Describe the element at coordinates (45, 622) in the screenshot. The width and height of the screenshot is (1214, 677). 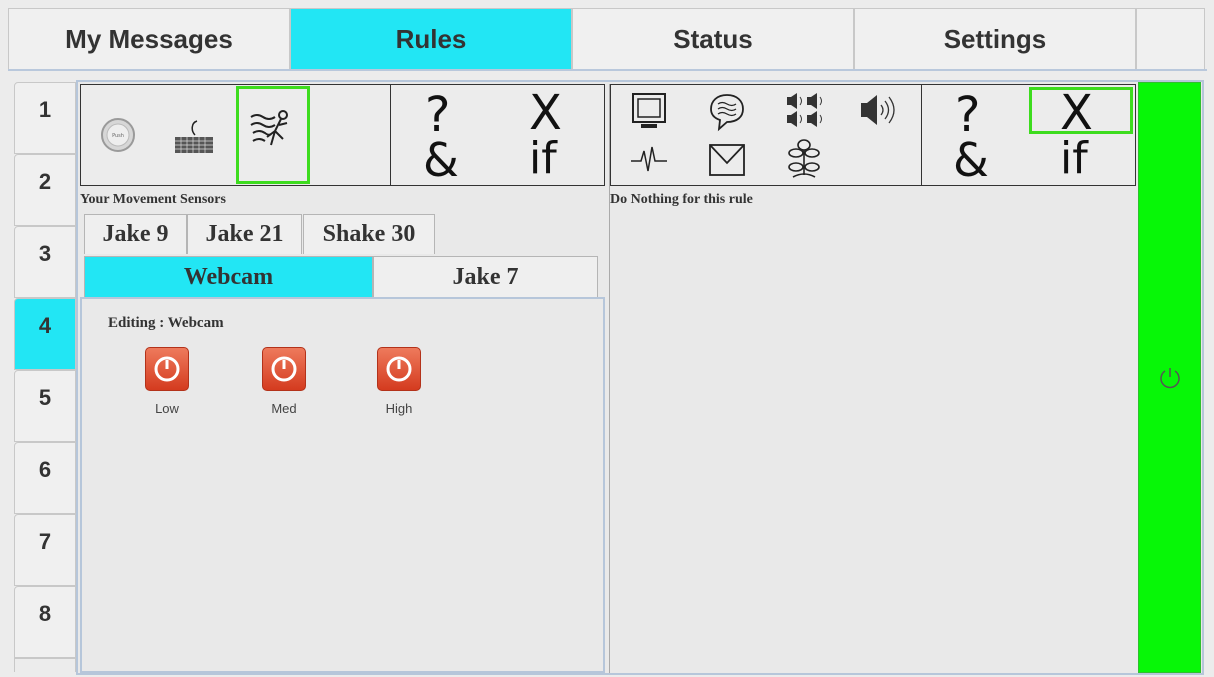
I see `rule-tab-8: 8` at that location.